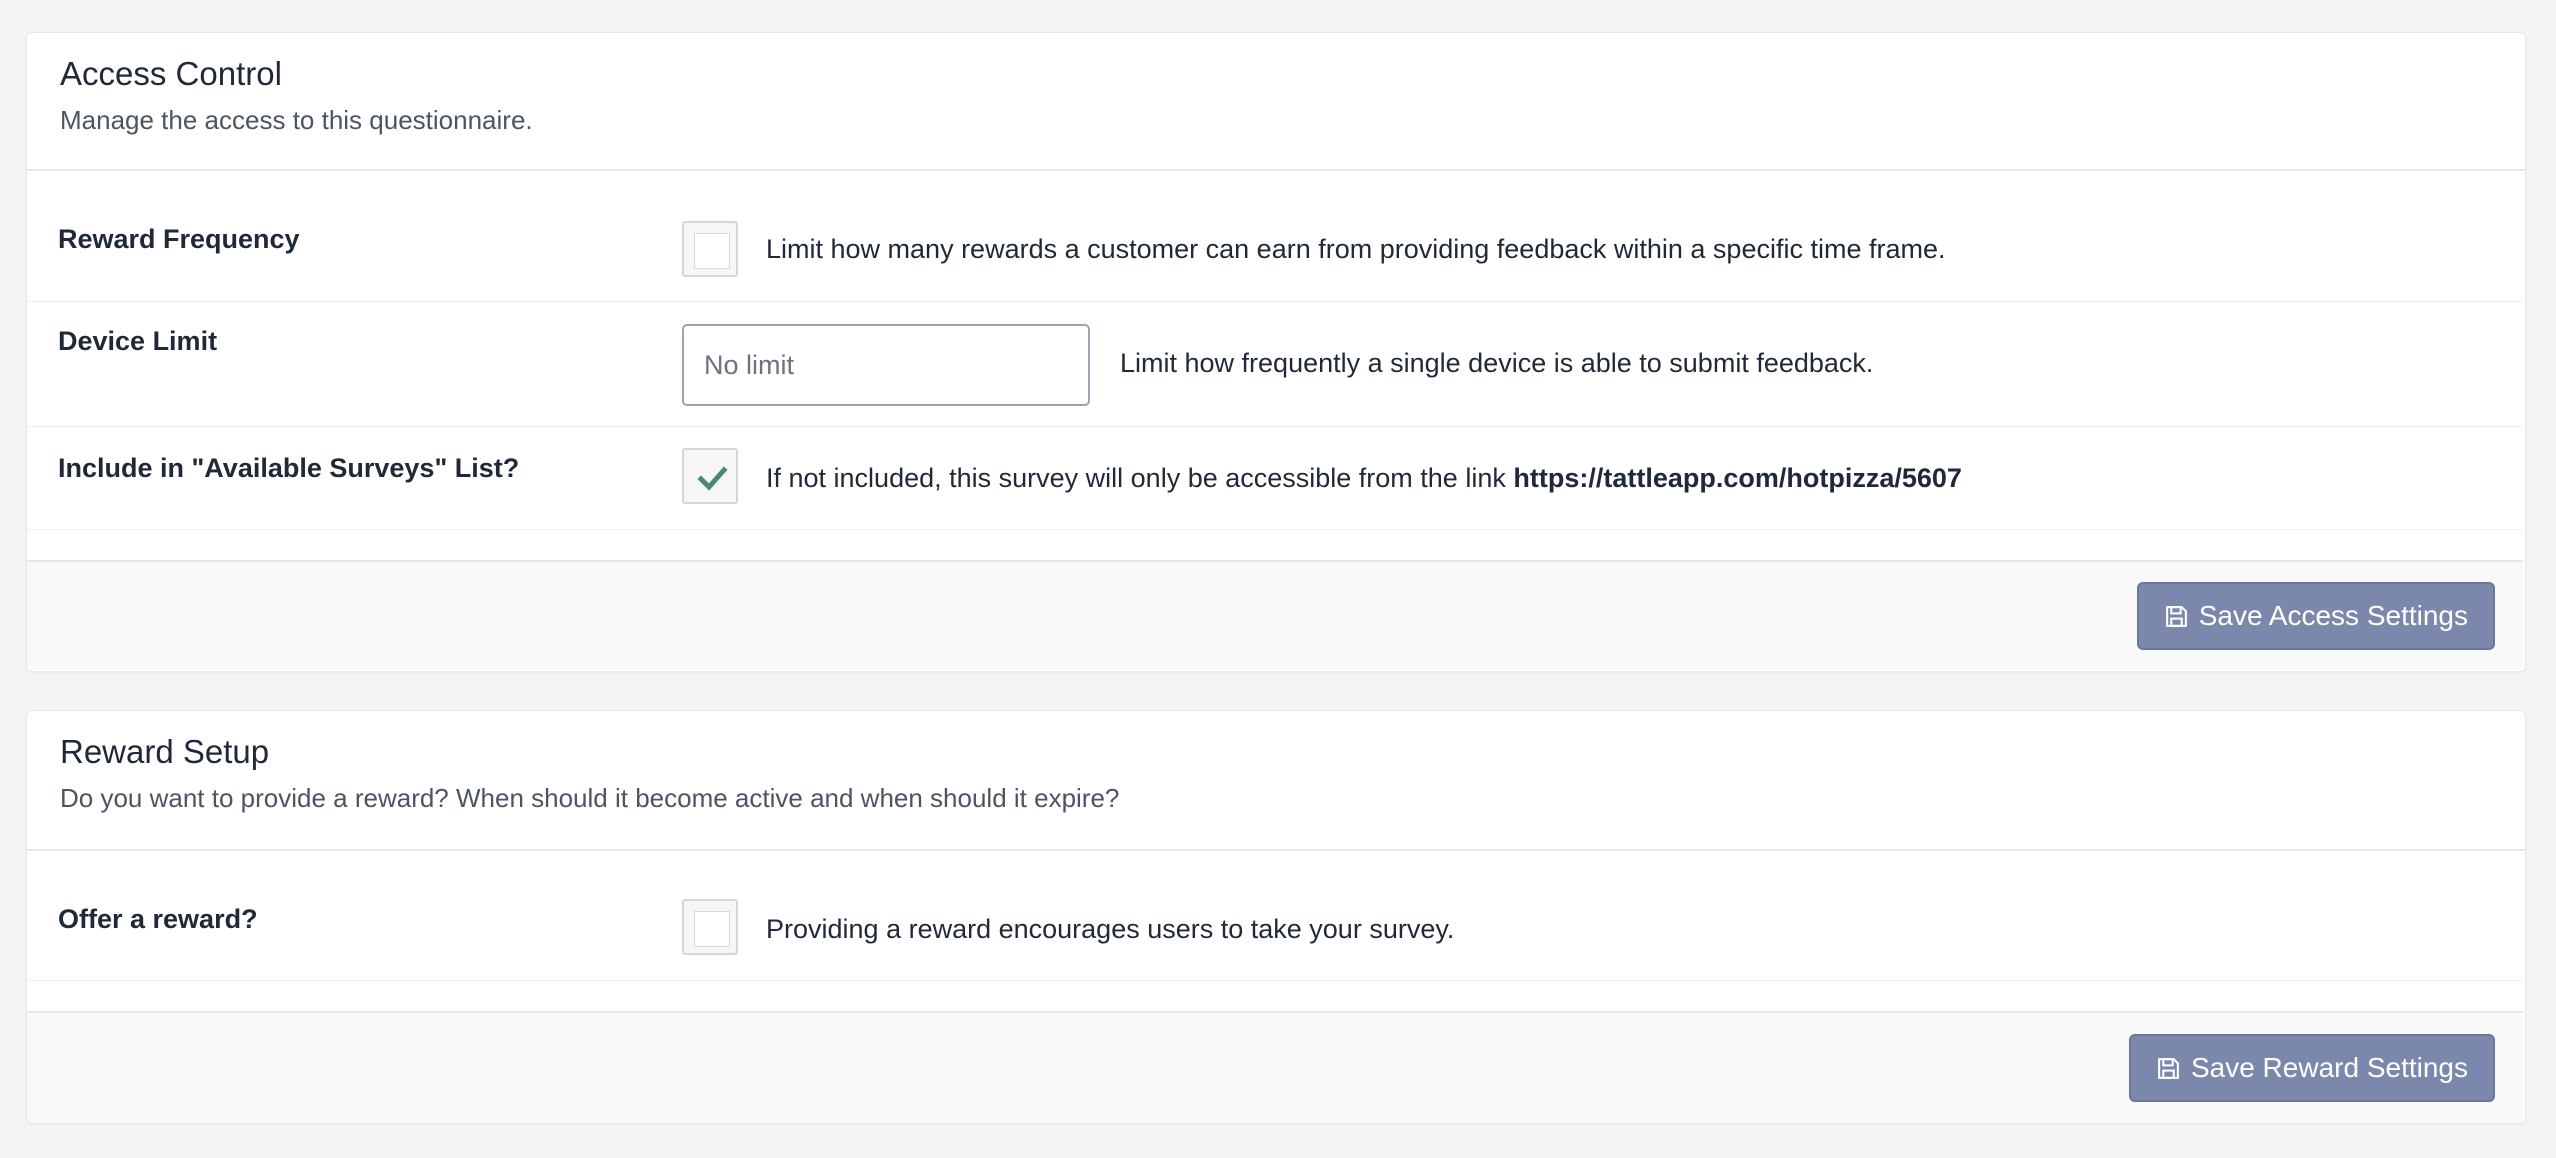 The image size is (2556, 1158). I want to click on available-surveys-checkbox, so click(710, 476).